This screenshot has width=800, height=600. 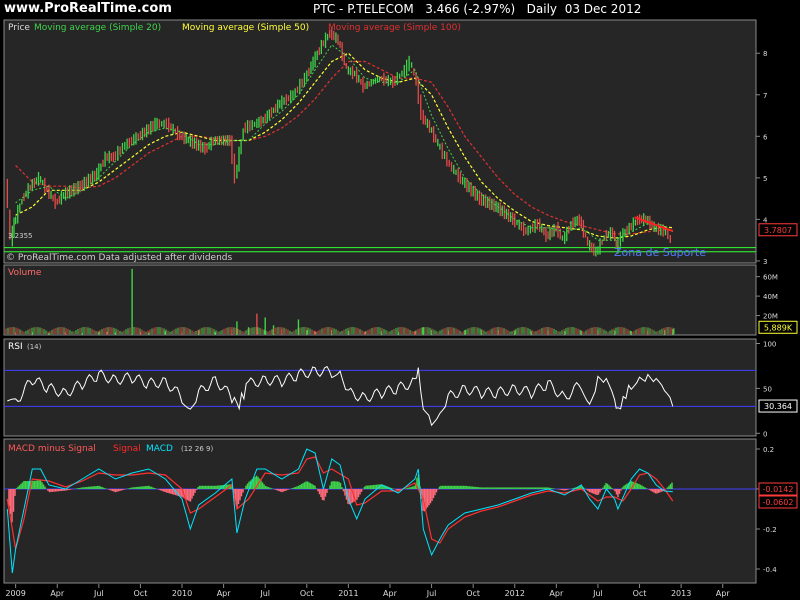 What do you see at coordinates (681, 593) in the screenshot?
I see `x-axis-tick-label: 2013` at bounding box center [681, 593].